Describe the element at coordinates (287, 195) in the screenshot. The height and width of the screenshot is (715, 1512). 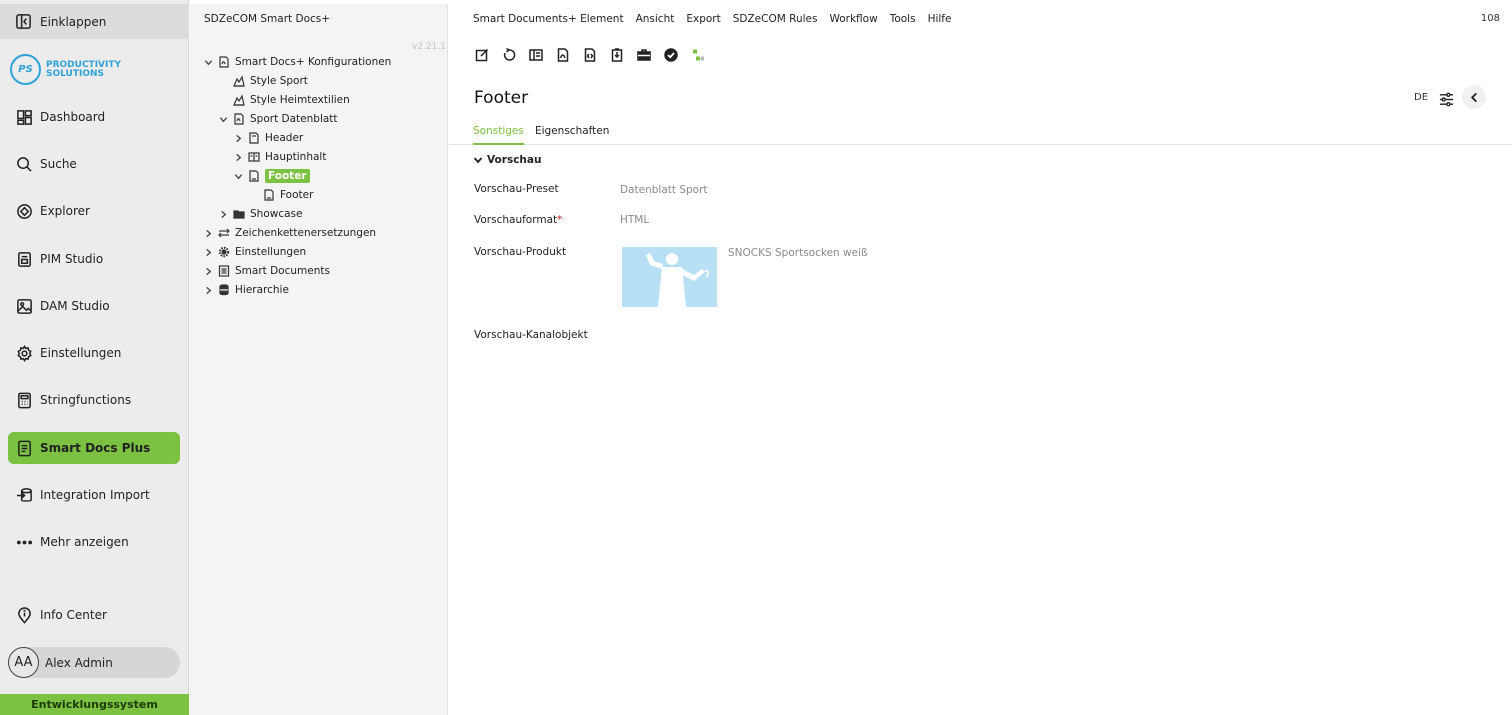
I see `tree-node-footer-child: Footer` at that location.